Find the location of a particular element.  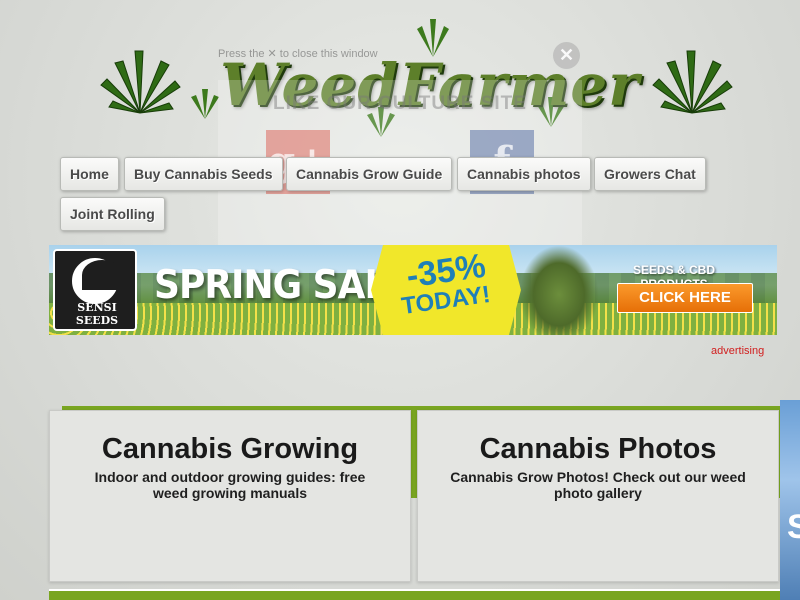

sensi-seeds-logo: SENSI SEEDS is located at coordinates (95, 290).